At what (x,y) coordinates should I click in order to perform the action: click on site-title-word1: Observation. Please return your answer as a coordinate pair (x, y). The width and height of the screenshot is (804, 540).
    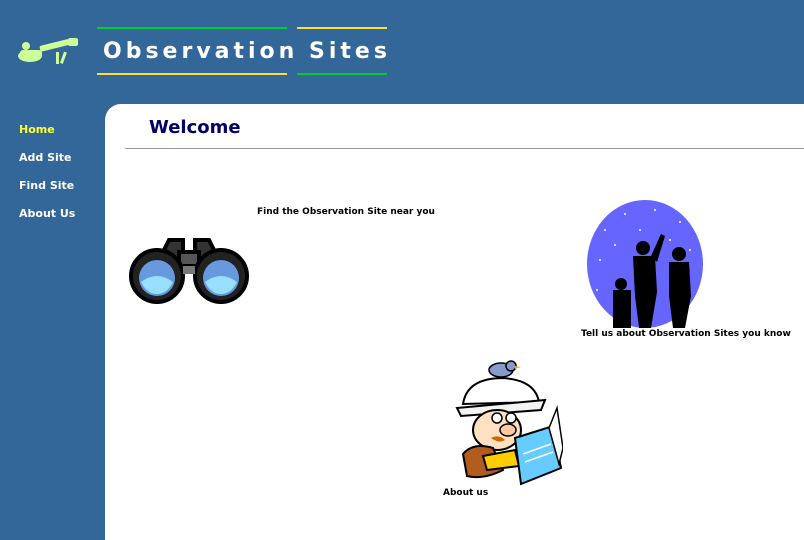
    Looking at the image, I should click on (201, 51).